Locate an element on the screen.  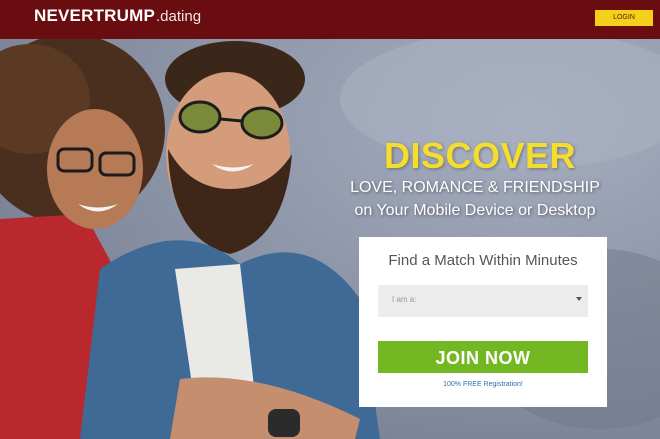
free-registration-note: 100% FREE Registration! is located at coordinates (483, 384).